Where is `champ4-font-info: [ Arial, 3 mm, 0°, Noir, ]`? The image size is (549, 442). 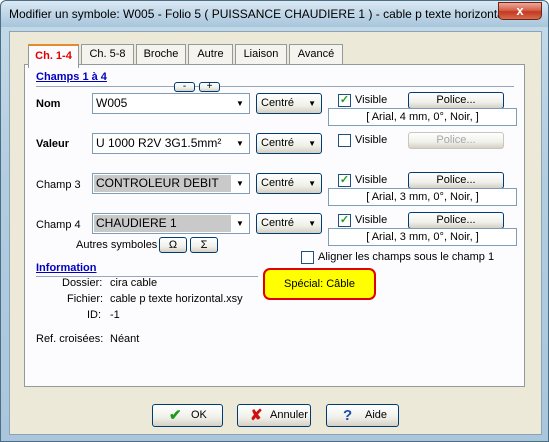
champ4-font-info: [ Arial, 3 mm, 0°, Noir, ] is located at coordinates (422, 237).